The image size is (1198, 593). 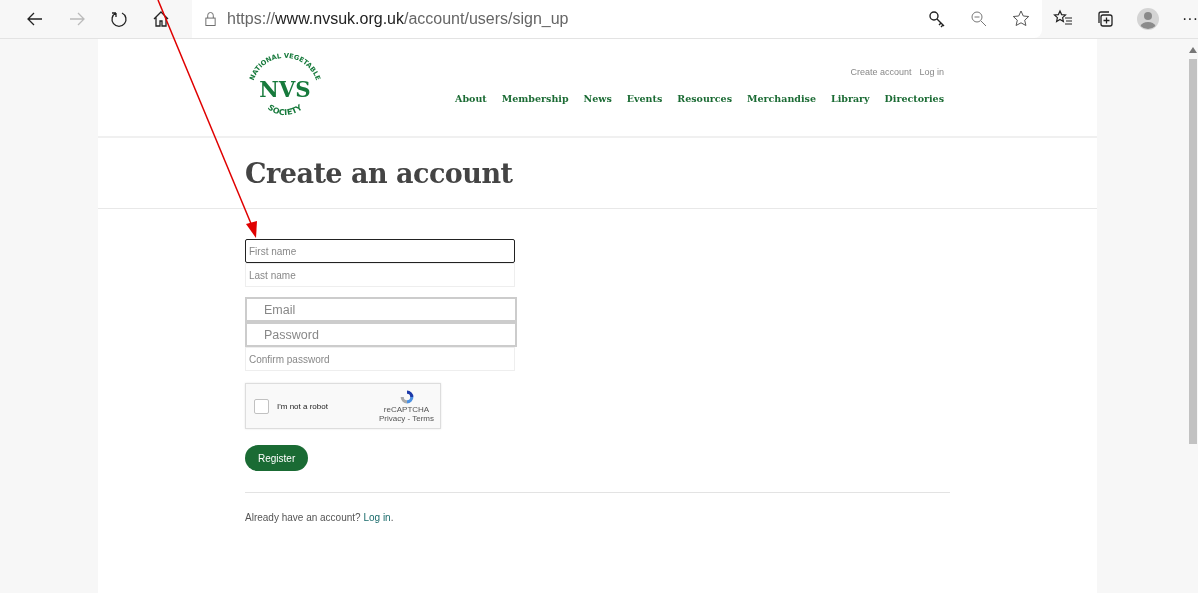 What do you see at coordinates (406, 397) in the screenshot?
I see `recaptcha-icon` at bounding box center [406, 397].